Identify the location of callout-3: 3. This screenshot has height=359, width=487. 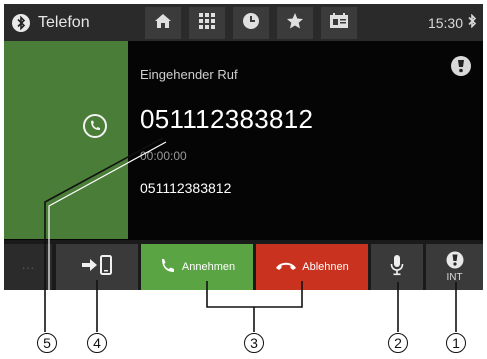
(254, 343).